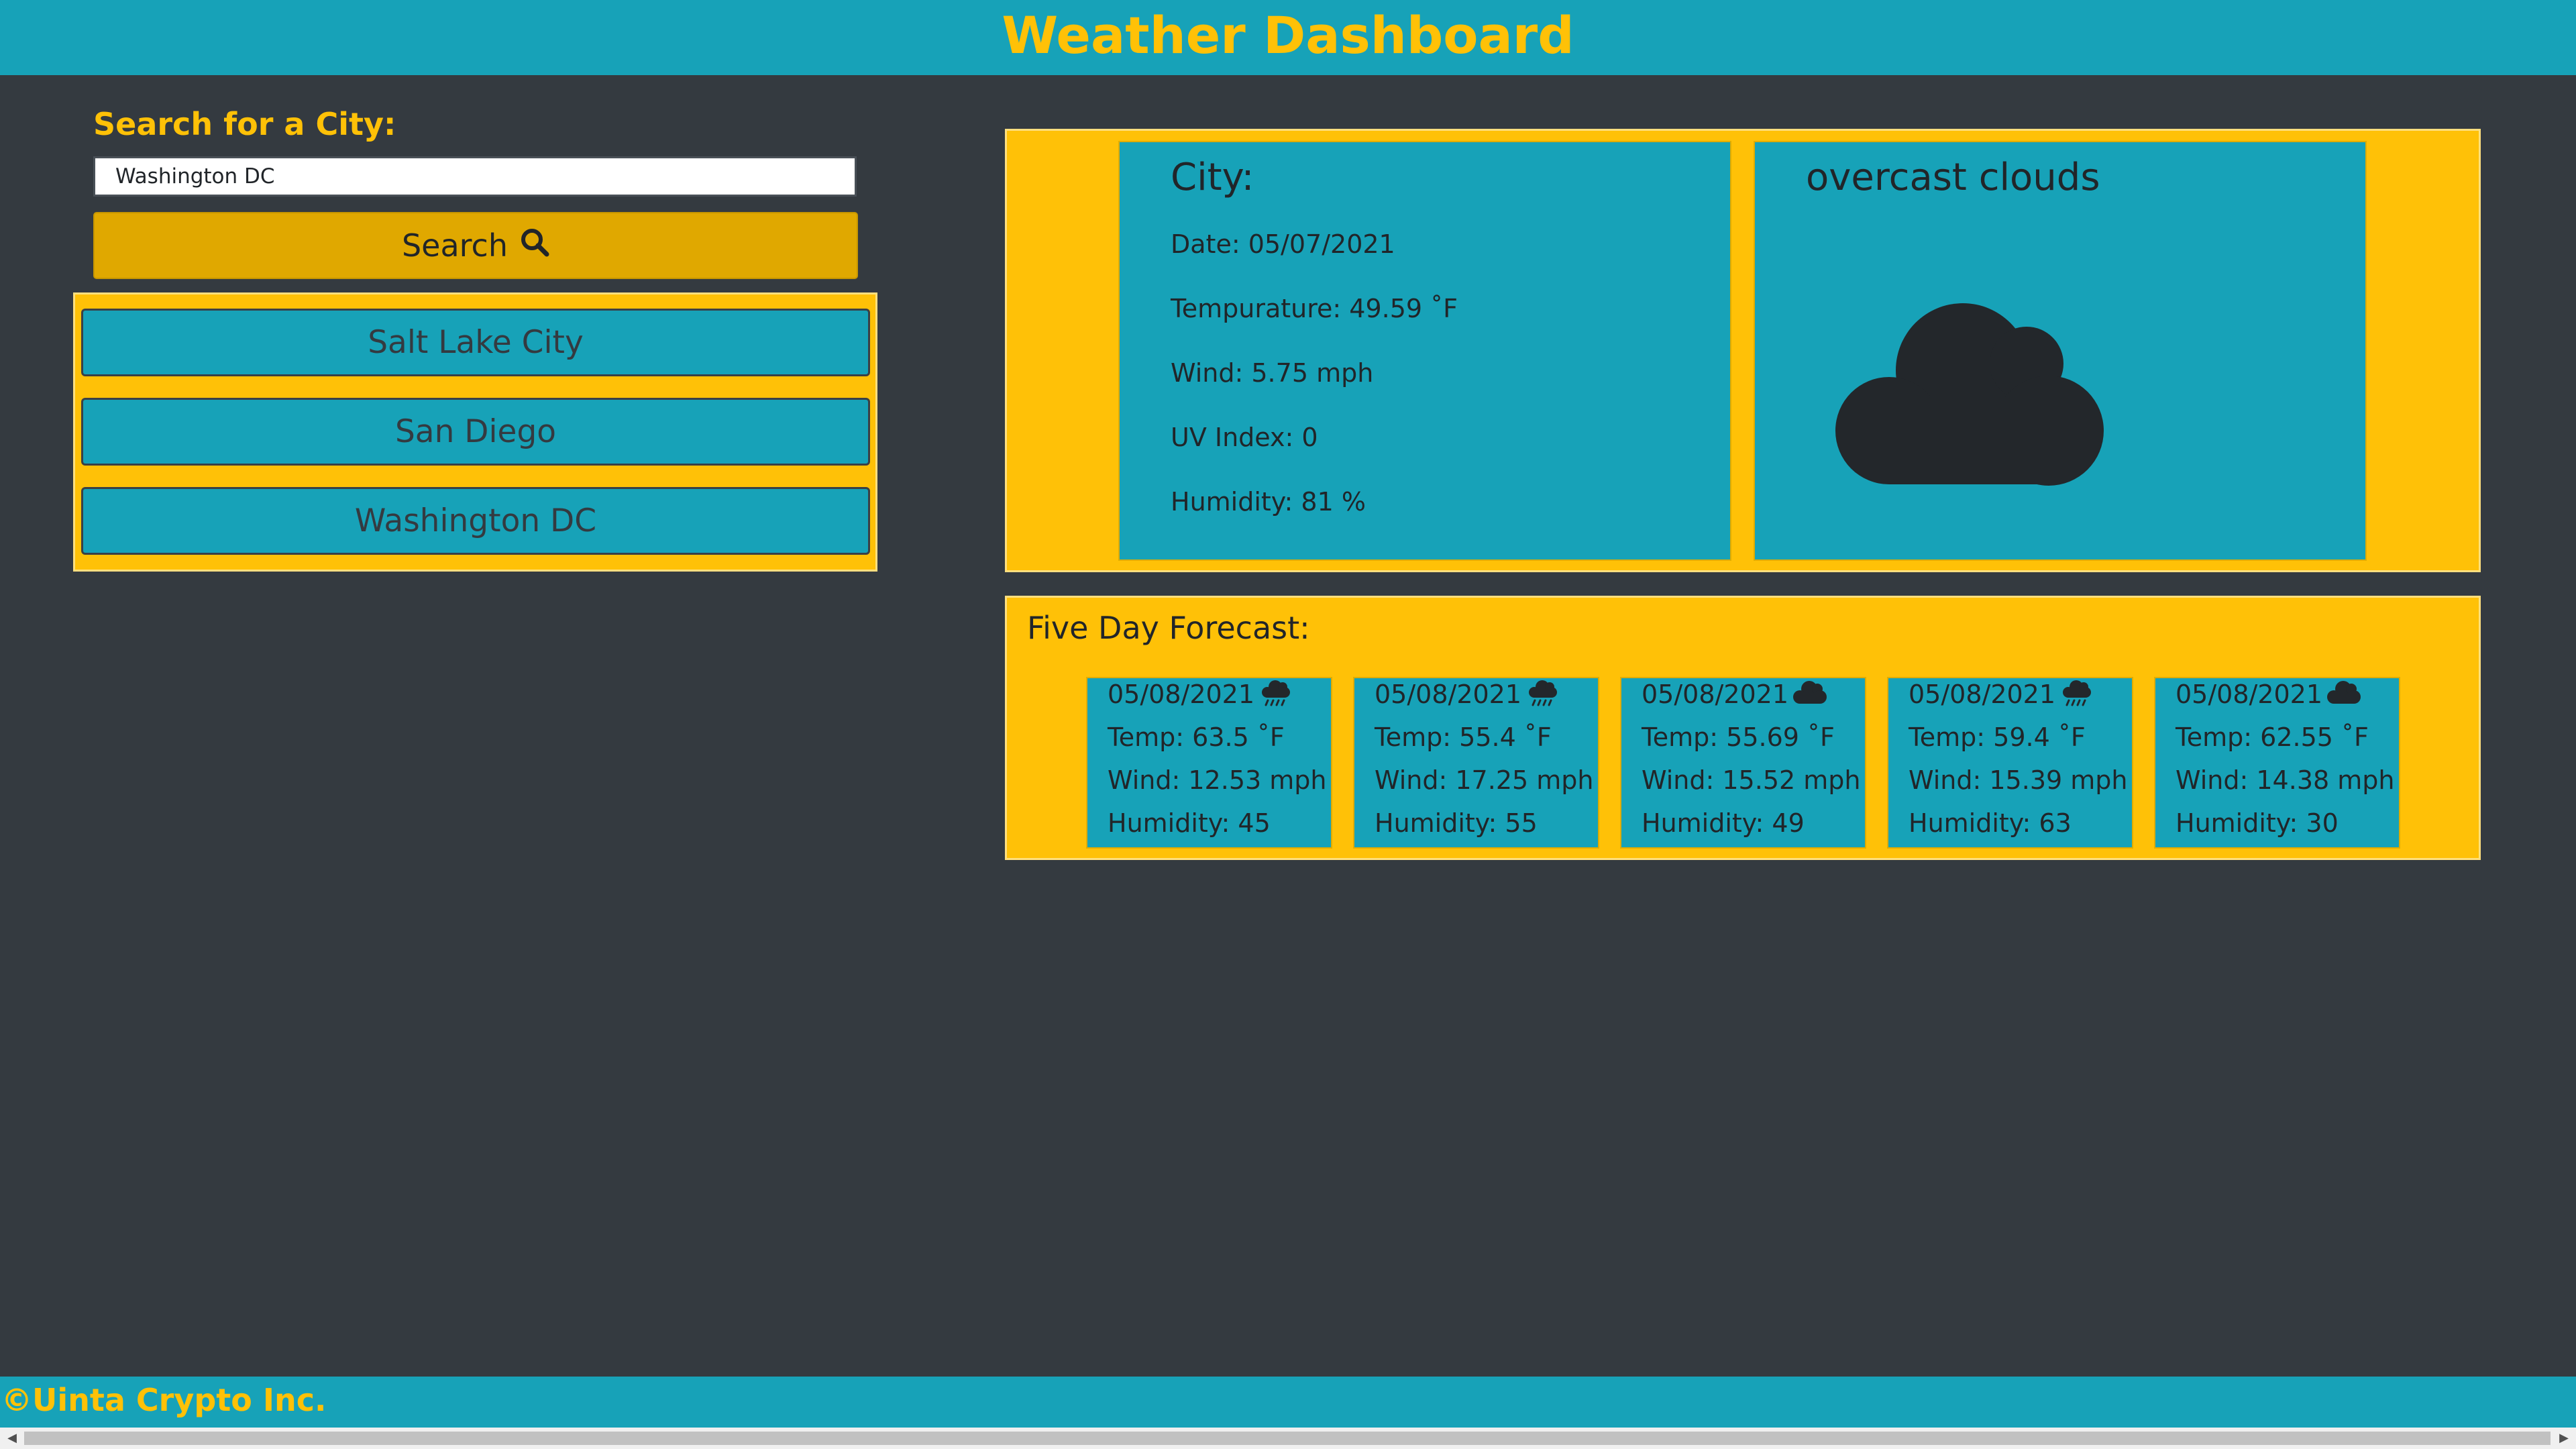 The height and width of the screenshot is (1449, 2576). What do you see at coordinates (2272, 737) in the screenshot?
I see `forecast-temp: Temp: 62.55 ˚F` at bounding box center [2272, 737].